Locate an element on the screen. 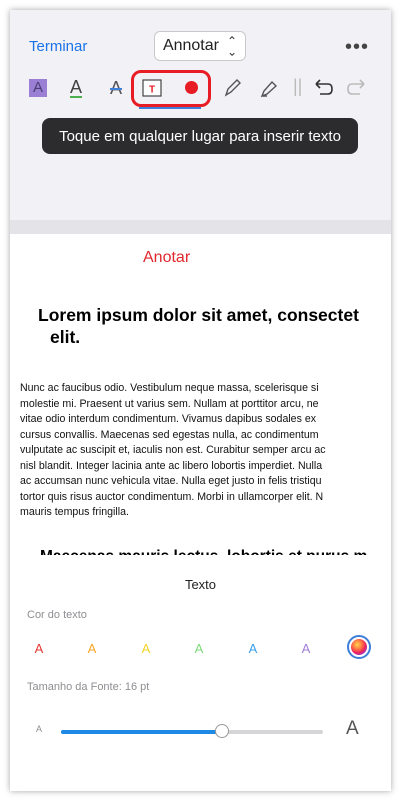  font-size-slider is located at coordinates (192, 731).